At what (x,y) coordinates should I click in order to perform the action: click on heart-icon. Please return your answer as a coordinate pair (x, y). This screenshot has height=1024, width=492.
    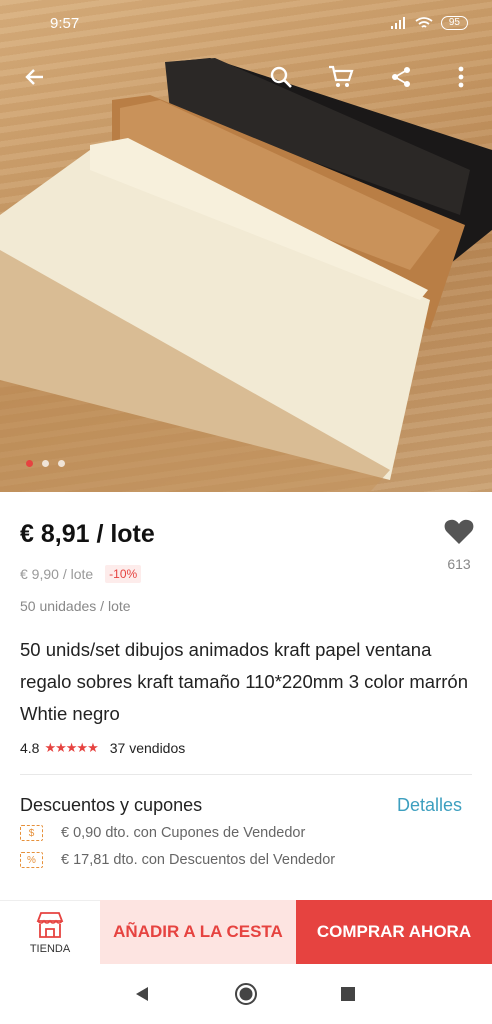
    Looking at the image, I should click on (459, 534).